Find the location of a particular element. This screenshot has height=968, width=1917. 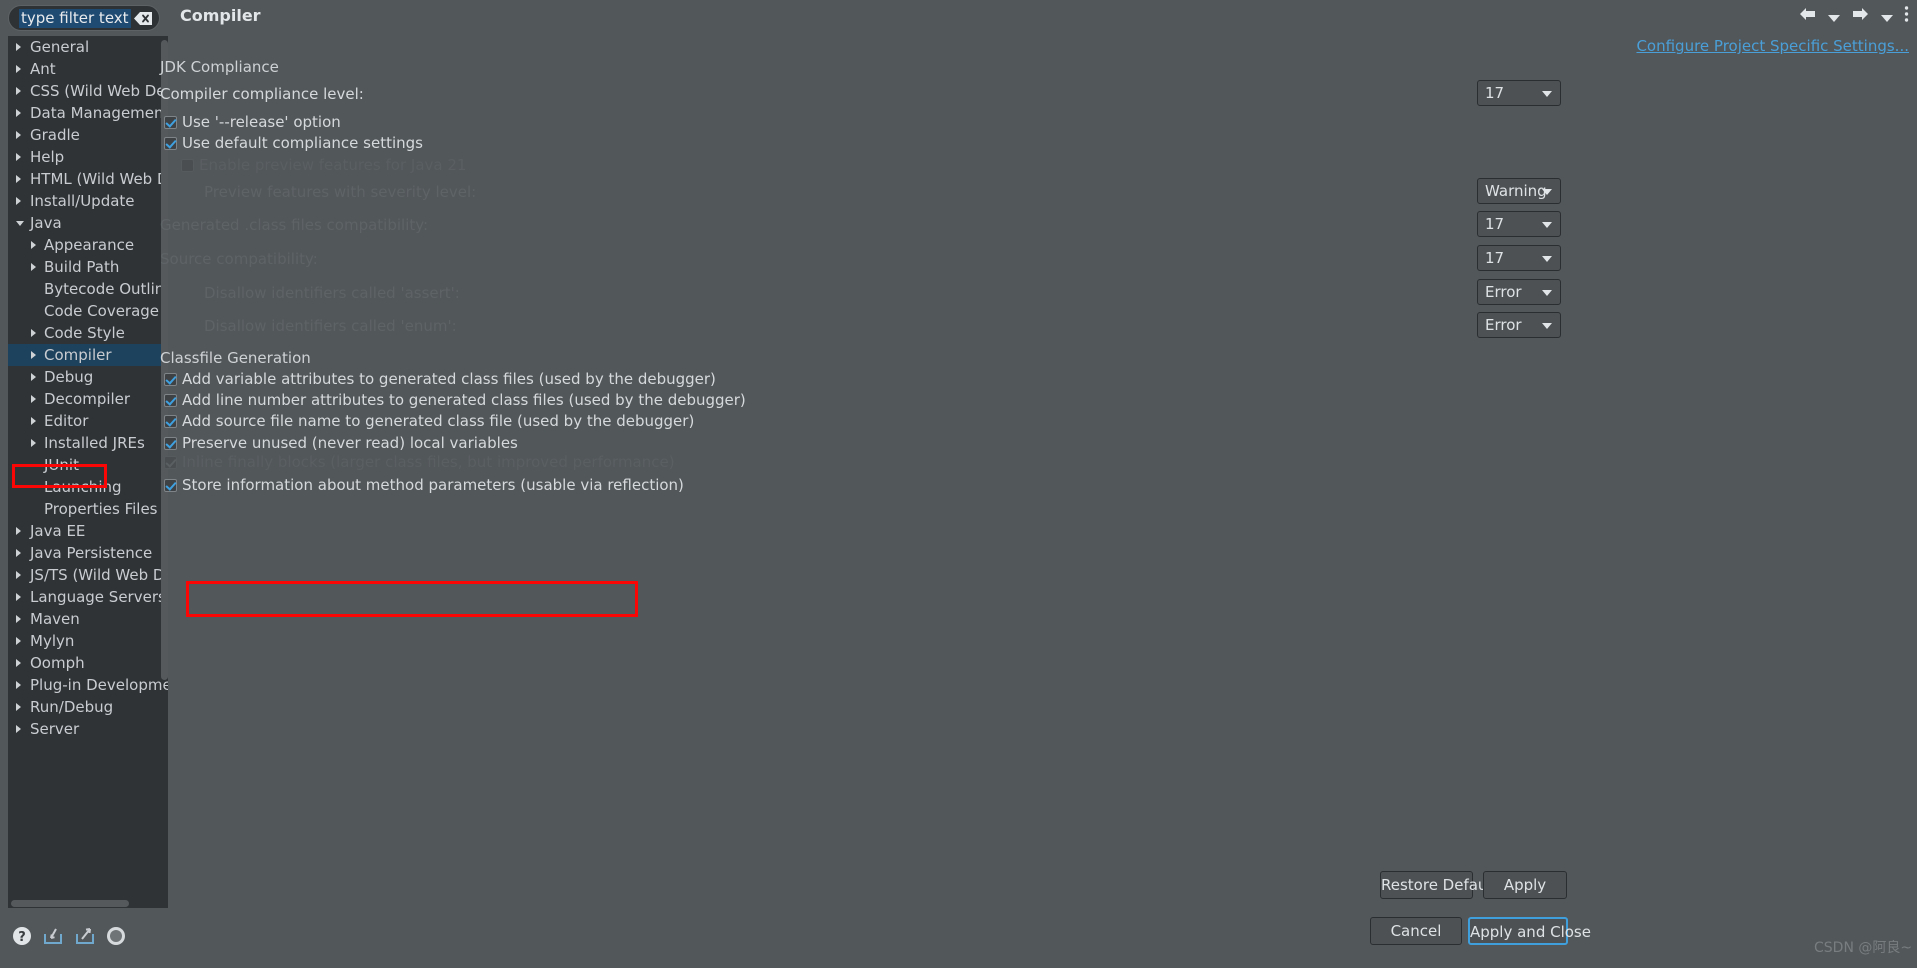

sidebar-item-launching: Launching is located at coordinates (88, 487).